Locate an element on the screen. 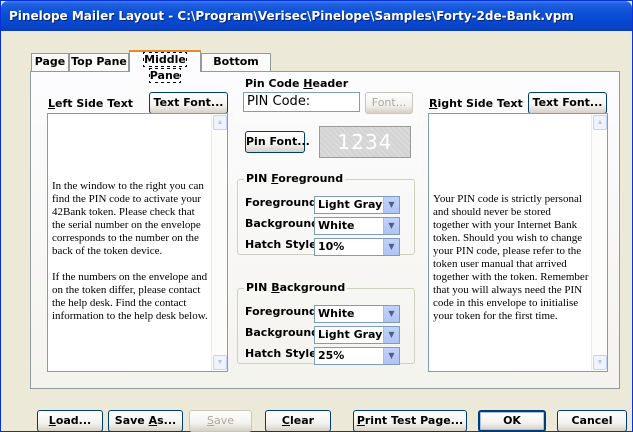  pin-preview: 1234 is located at coordinates (365, 142).